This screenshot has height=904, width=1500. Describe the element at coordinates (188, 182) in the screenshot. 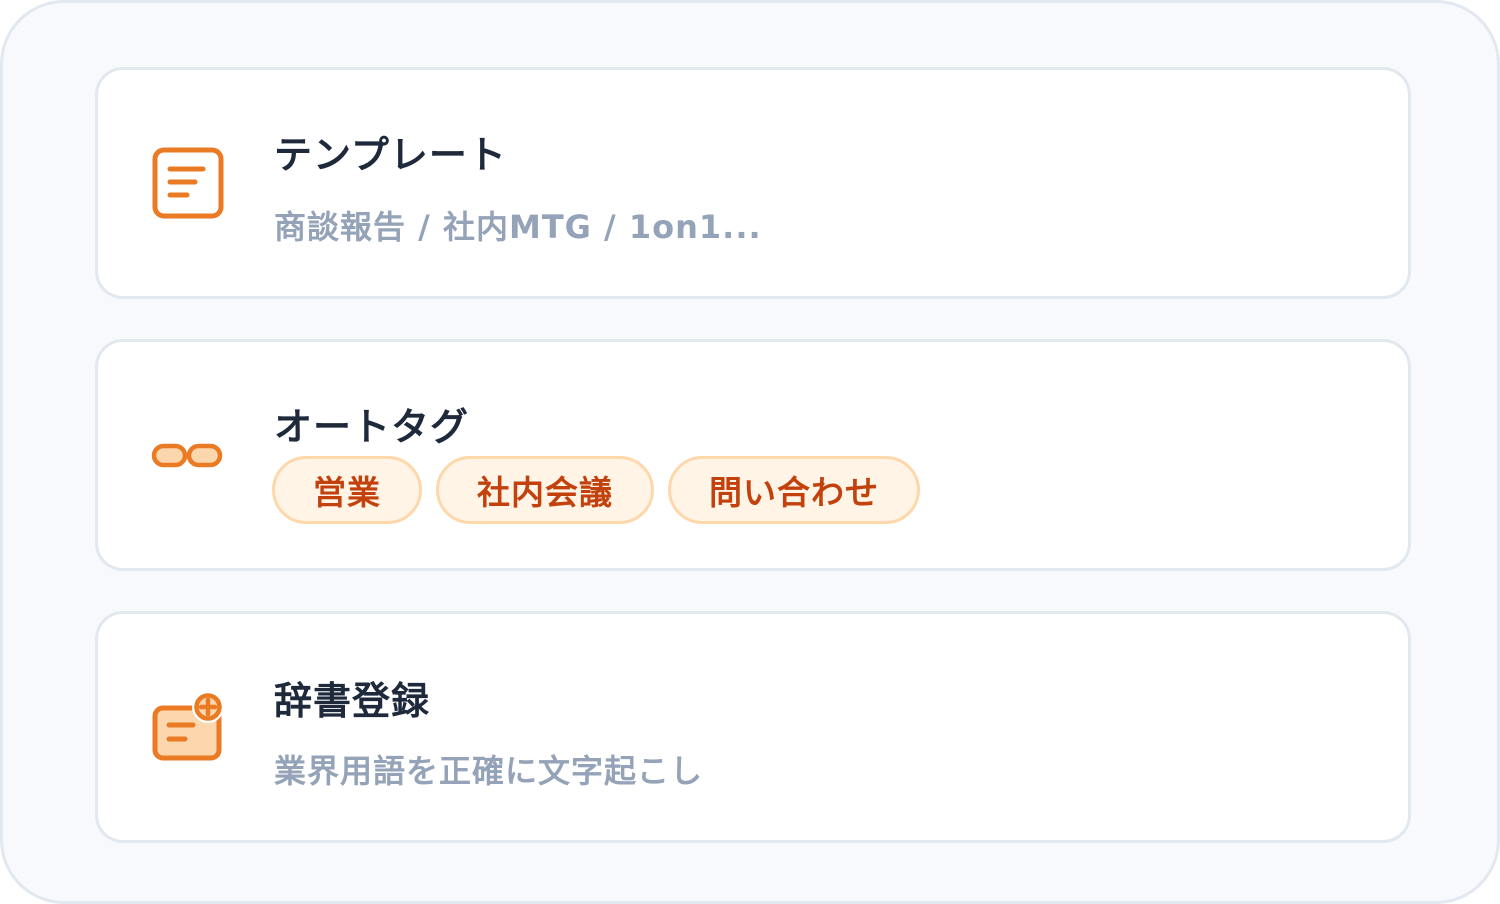

I see `document-icon` at that location.